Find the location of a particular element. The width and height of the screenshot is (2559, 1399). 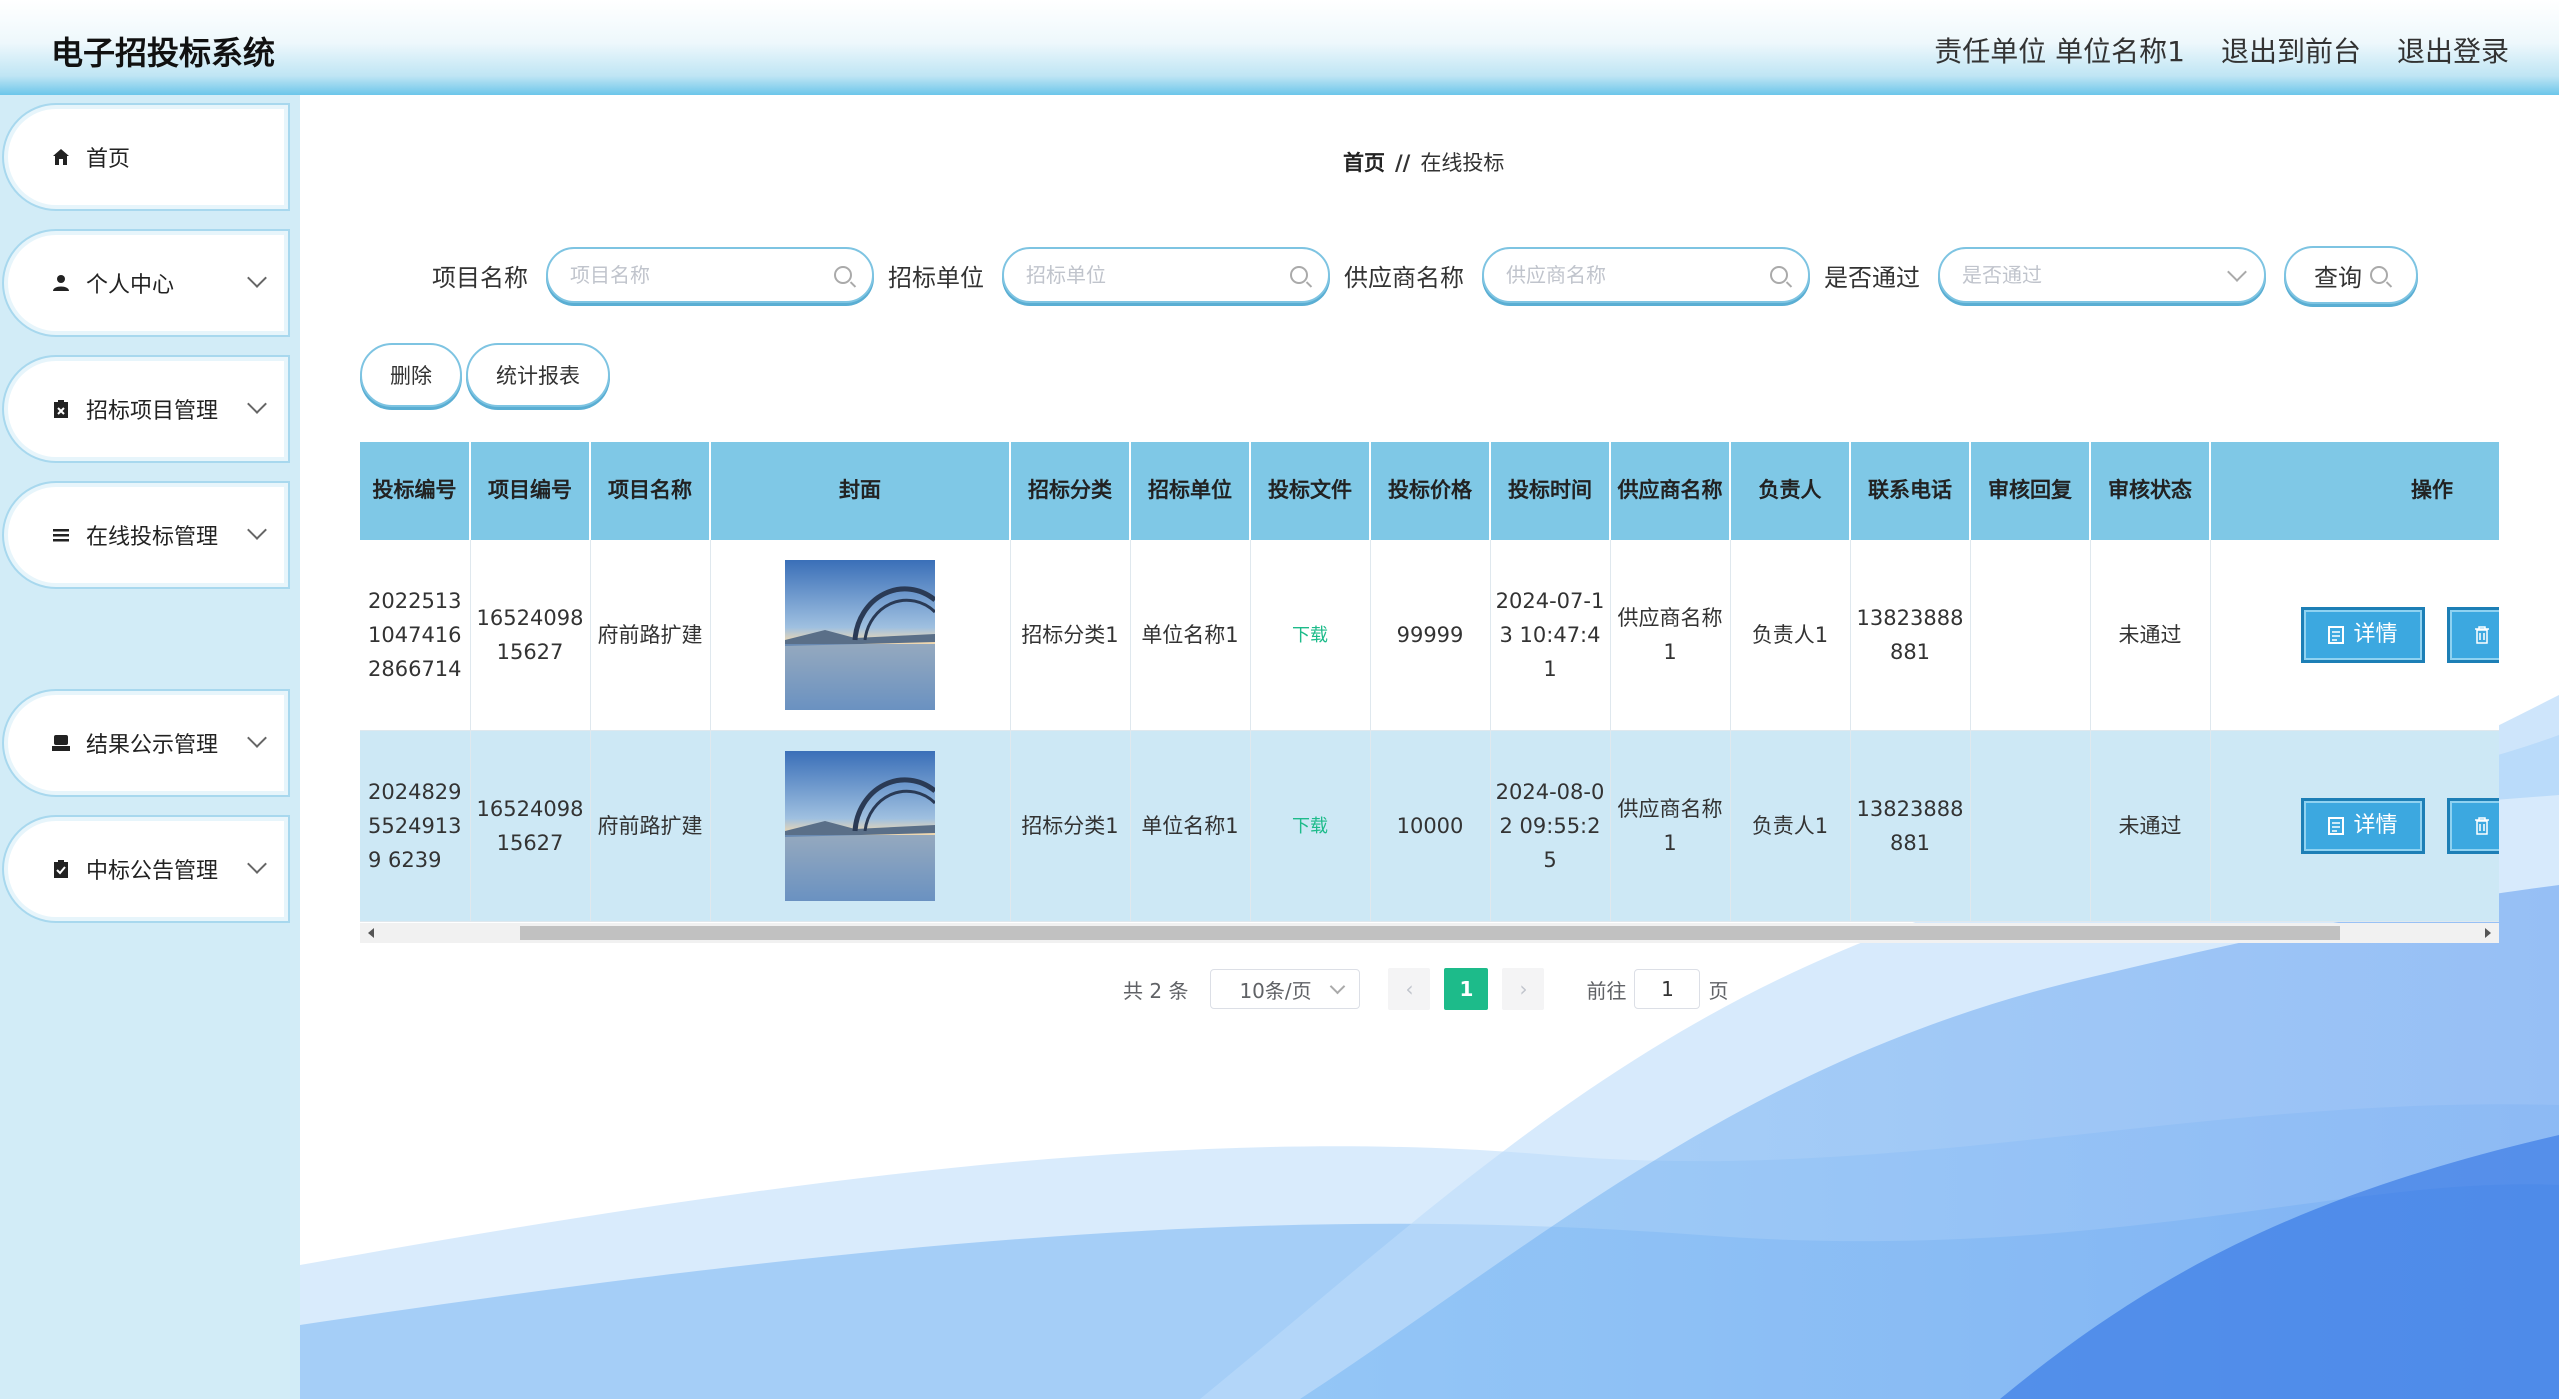

app-title: 电子招投标系统 is located at coordinates (163, 53).